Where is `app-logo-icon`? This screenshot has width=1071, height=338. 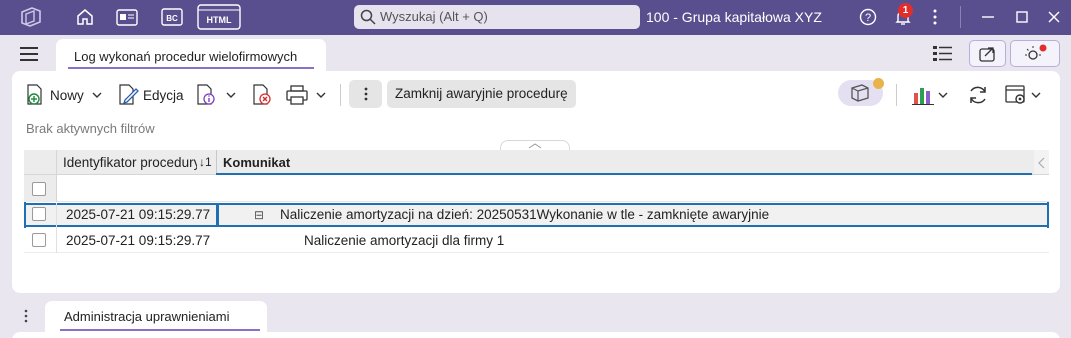
app-logo-icon is located at coordinates (31, 17).